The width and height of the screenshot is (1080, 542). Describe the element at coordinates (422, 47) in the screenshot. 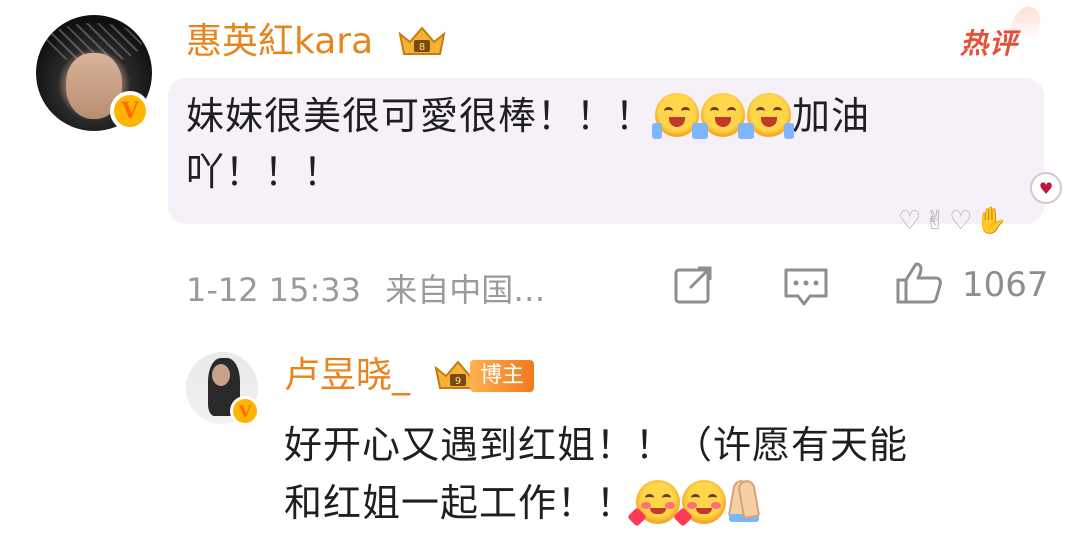

I see `svg-text: 8` at that location.